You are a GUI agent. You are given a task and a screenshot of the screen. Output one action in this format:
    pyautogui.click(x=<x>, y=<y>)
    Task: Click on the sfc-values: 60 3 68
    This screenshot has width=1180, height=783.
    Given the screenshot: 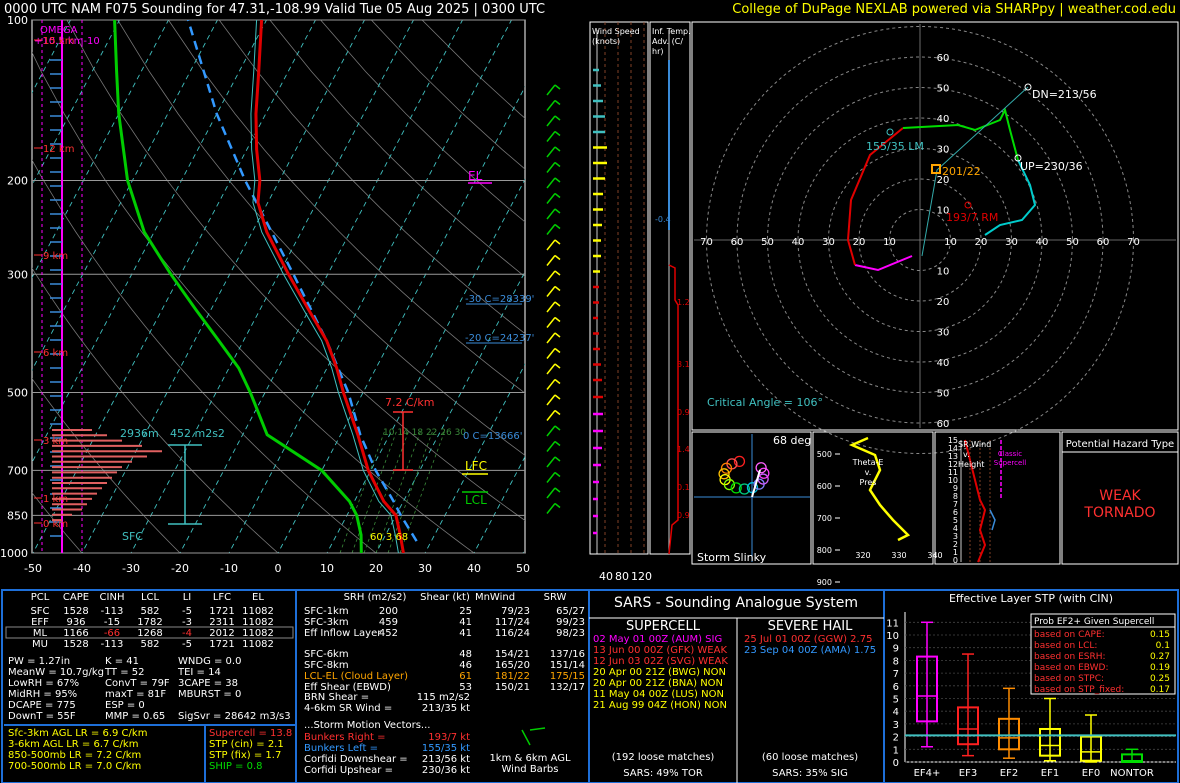 What is the action you would take?
    pyautogui.click(x=389, y=537)
    